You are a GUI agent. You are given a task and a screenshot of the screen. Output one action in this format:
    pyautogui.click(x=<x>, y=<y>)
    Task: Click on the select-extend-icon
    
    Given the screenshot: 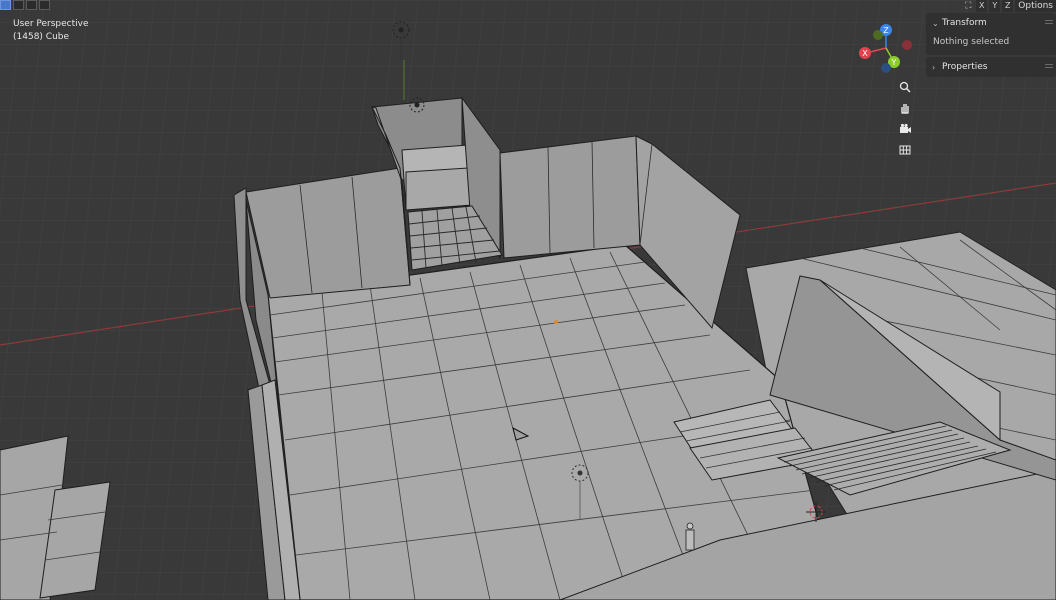 What is the action you would take?
    pyautogui.click(x=18, y=5)
    